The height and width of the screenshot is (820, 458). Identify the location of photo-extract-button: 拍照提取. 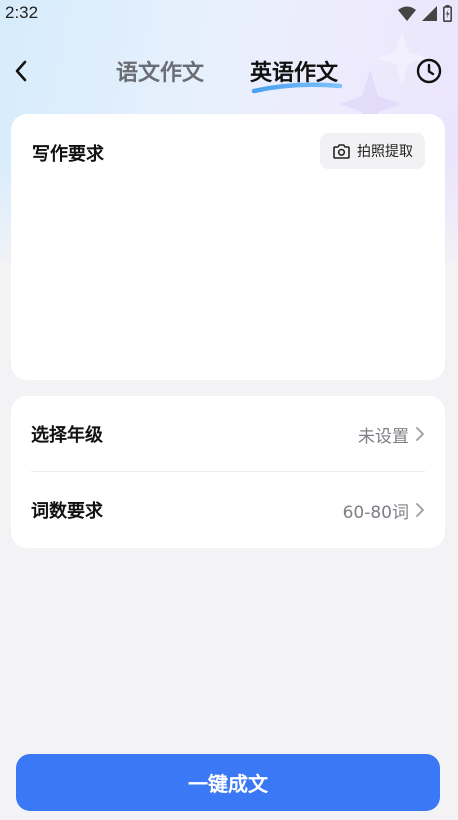
(372, 151).